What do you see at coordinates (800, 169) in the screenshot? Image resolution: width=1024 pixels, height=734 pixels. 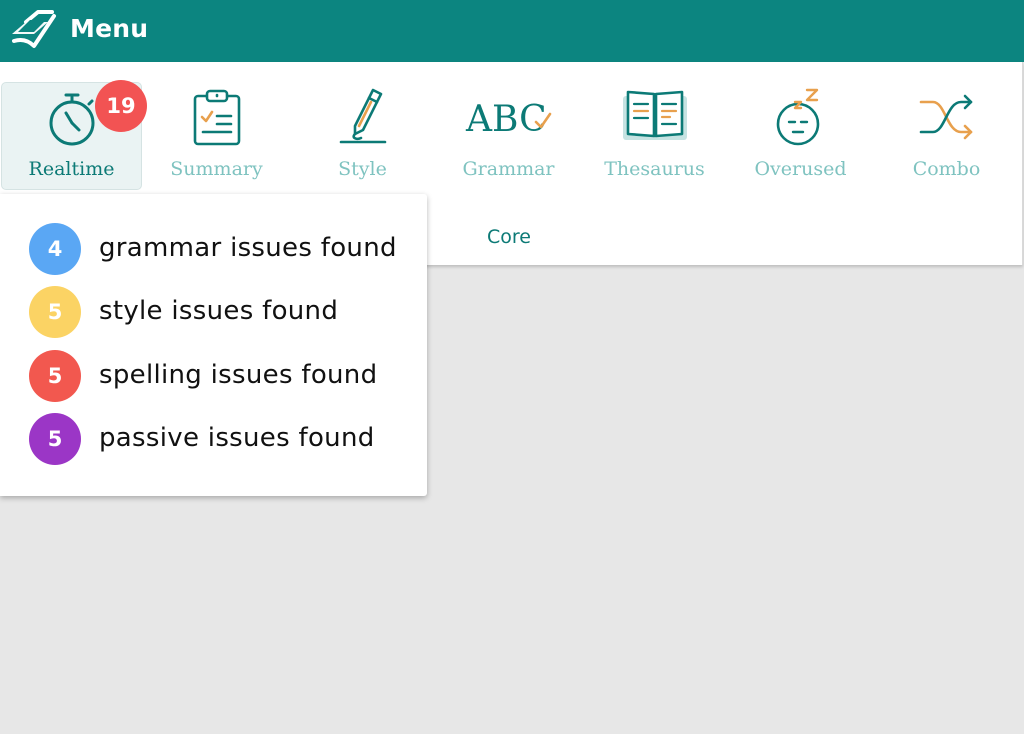 I see `tool-label: Overused` at bounding box center [800, 169].